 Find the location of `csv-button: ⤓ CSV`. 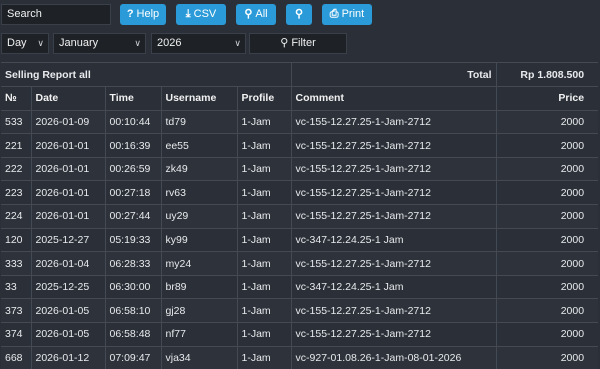

csv-button: ⤓ CSV is located at coordinates (201, 14).